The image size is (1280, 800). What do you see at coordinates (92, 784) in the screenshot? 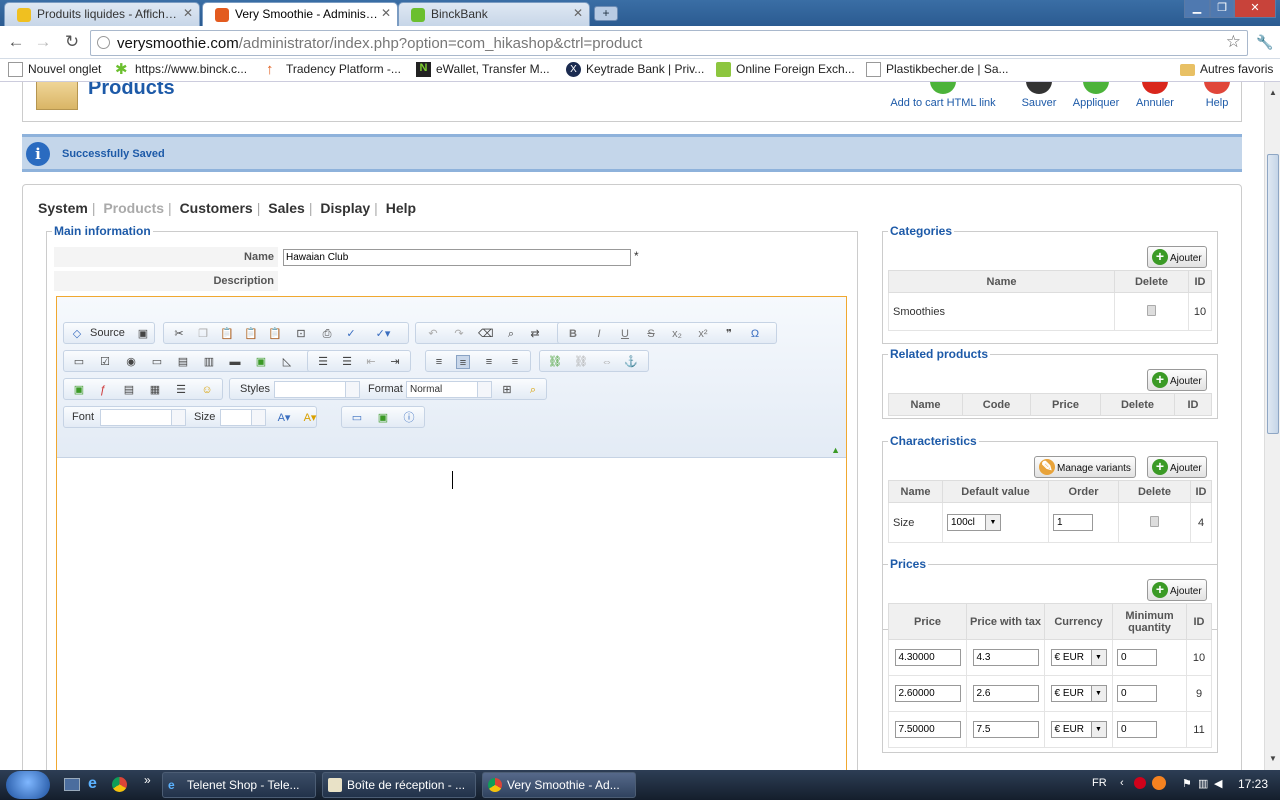
I see `ie-icon: e` at bounding box center [92, 784].